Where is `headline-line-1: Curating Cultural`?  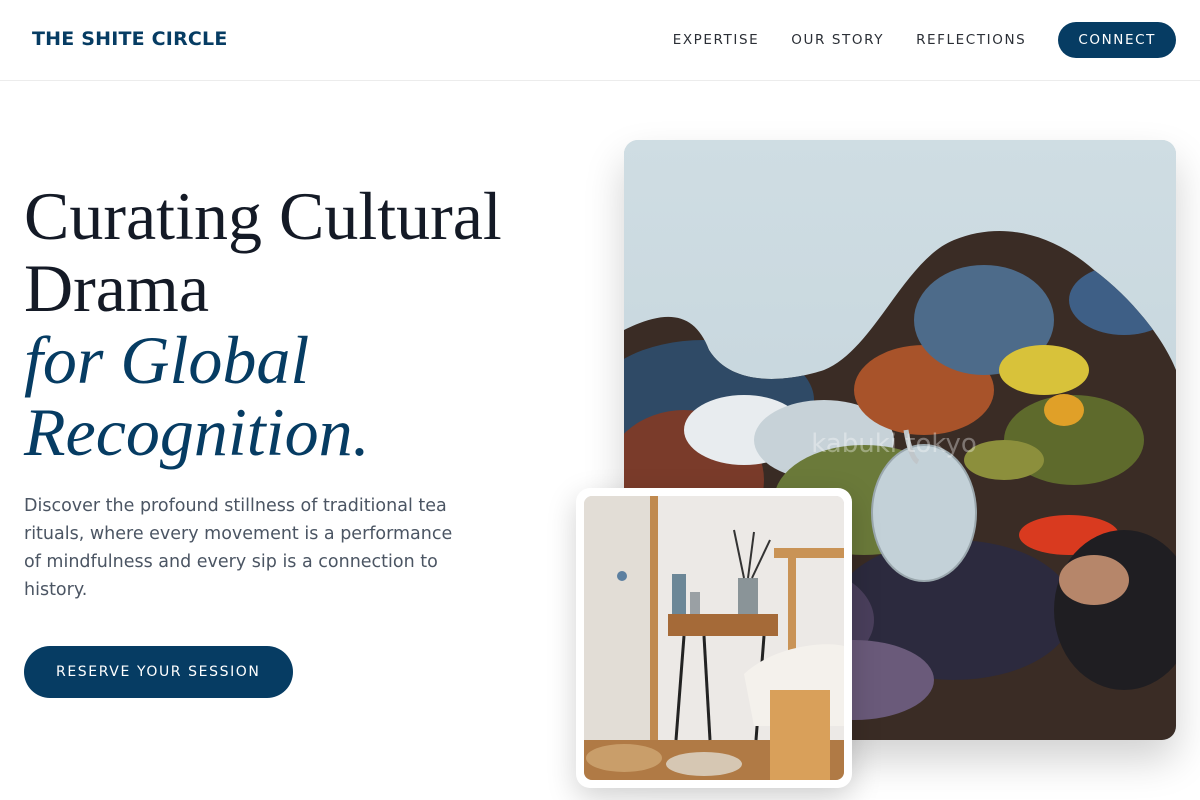 headline-line-1: Curating Cultural is located at coordinates (263, 216).